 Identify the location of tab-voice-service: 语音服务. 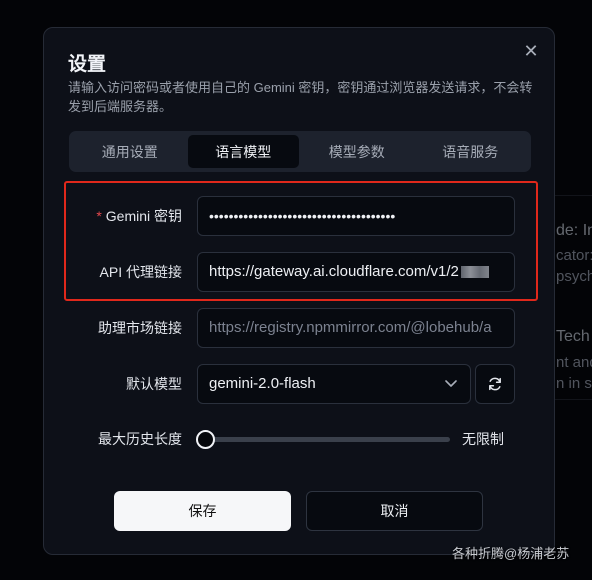
(471, 151).